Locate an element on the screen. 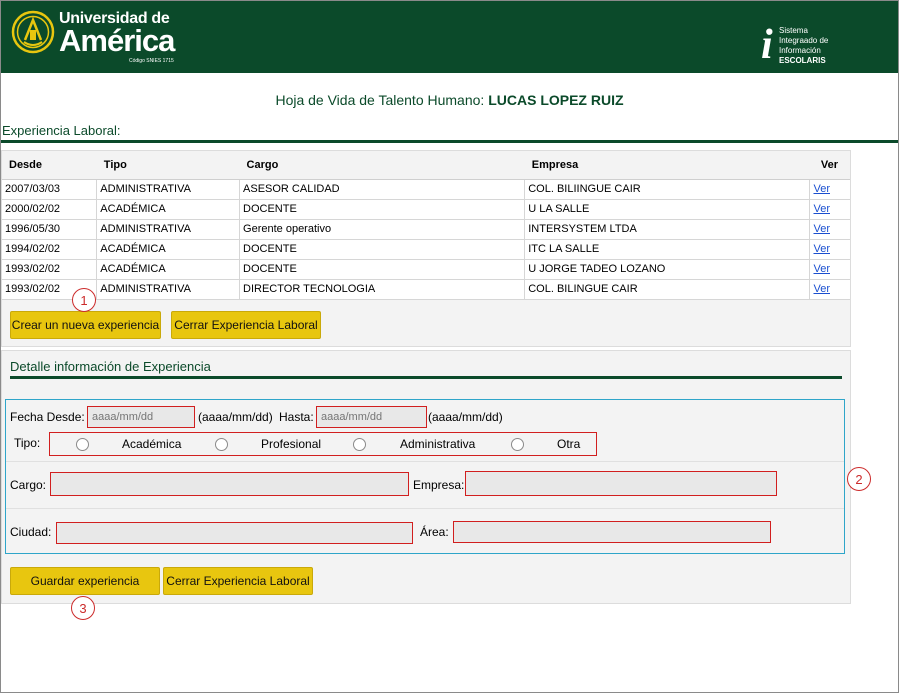  ciudad-label: Ciudad: is located at coordinates (31, 532).